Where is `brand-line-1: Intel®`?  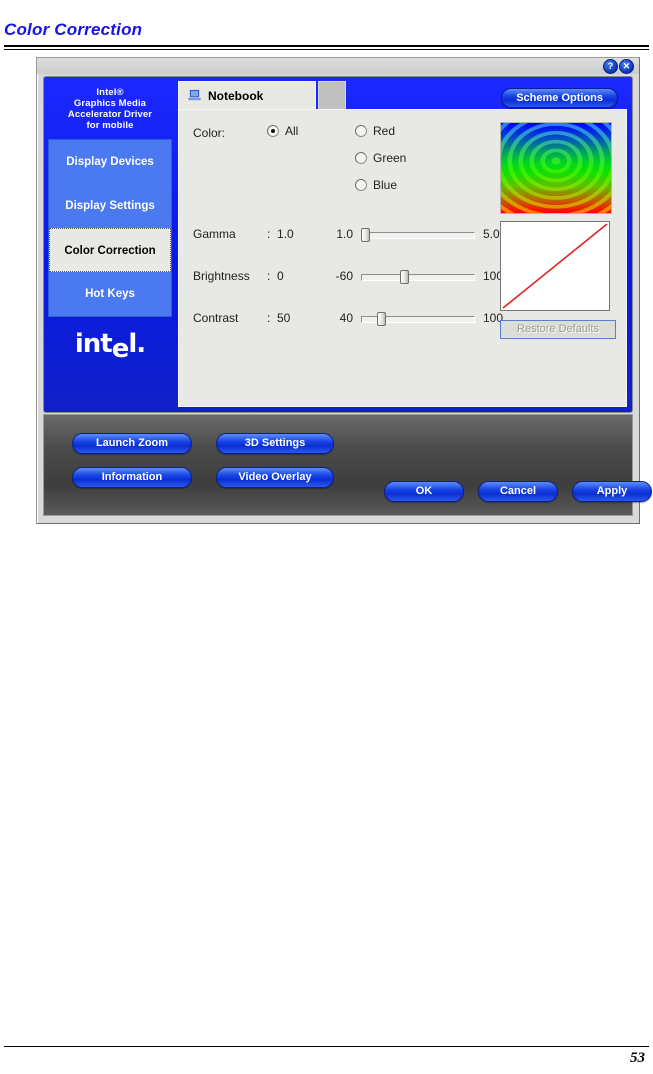
brand-line-1: Intel® is located at coordinates (110, 92).